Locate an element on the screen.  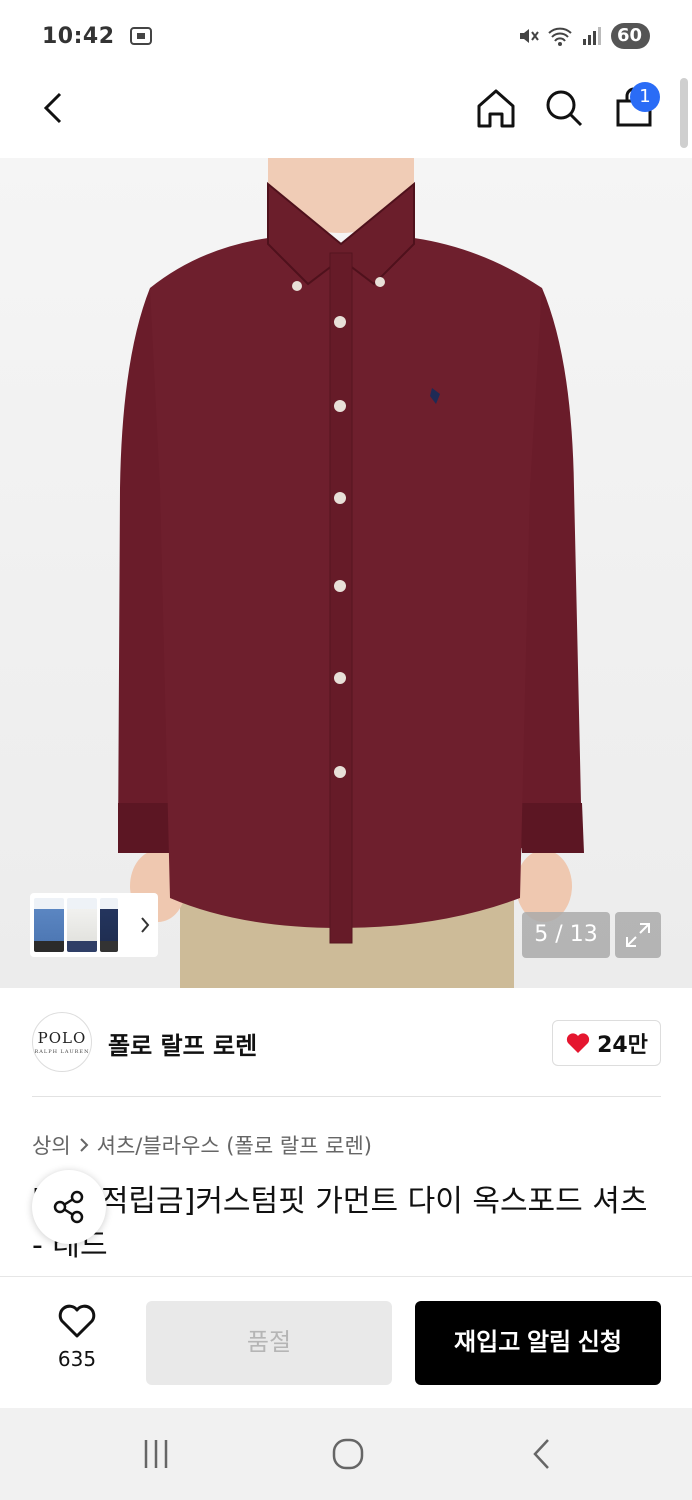
recent-apps-button is located at coordinates (156, 1454).